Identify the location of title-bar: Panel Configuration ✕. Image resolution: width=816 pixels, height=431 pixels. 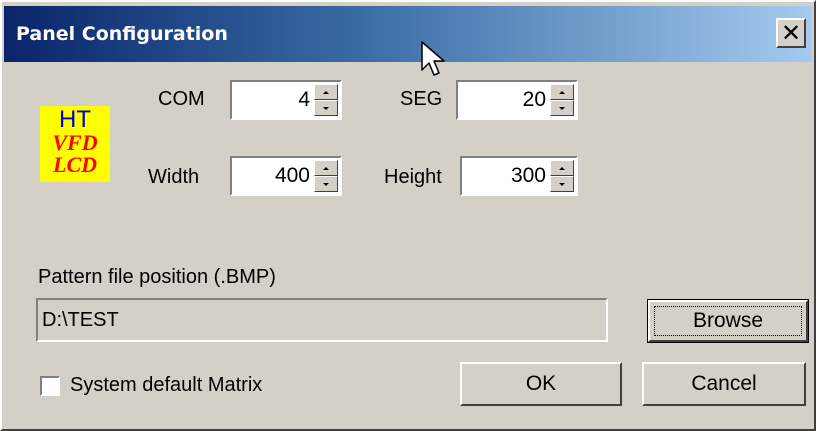
(408, 34).